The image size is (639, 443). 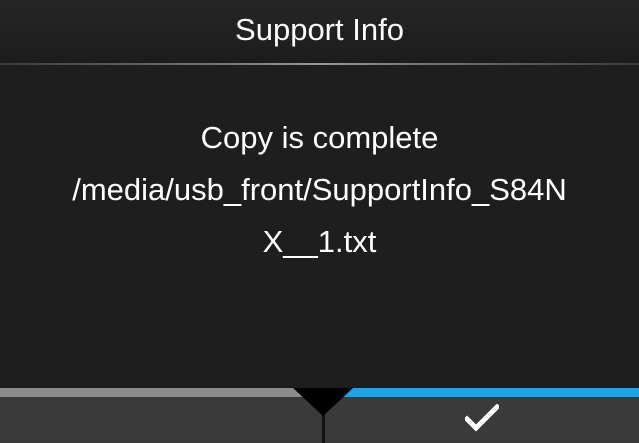 I want to click on message-line-1: Copy is complete, so click(x=319, y=137).